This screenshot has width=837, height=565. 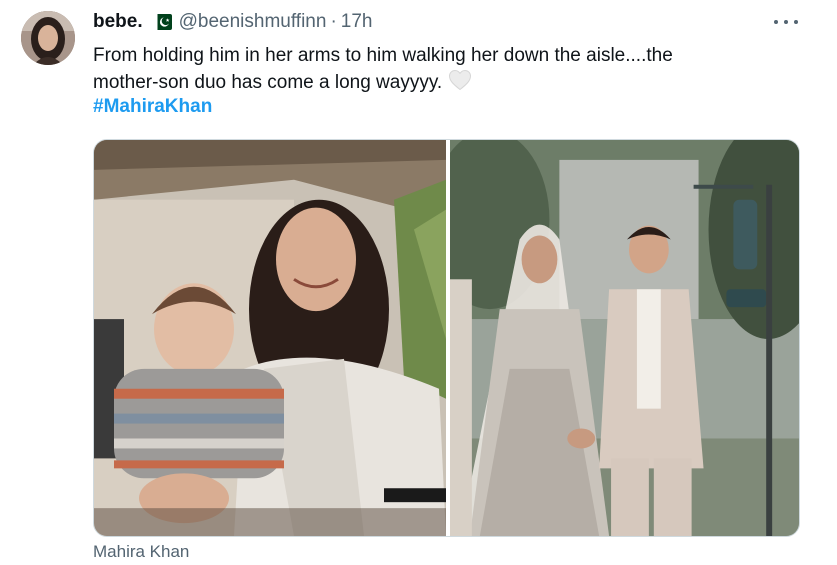 I want to click on media-caption: Mahira Khan, so click(x=141, y=551).